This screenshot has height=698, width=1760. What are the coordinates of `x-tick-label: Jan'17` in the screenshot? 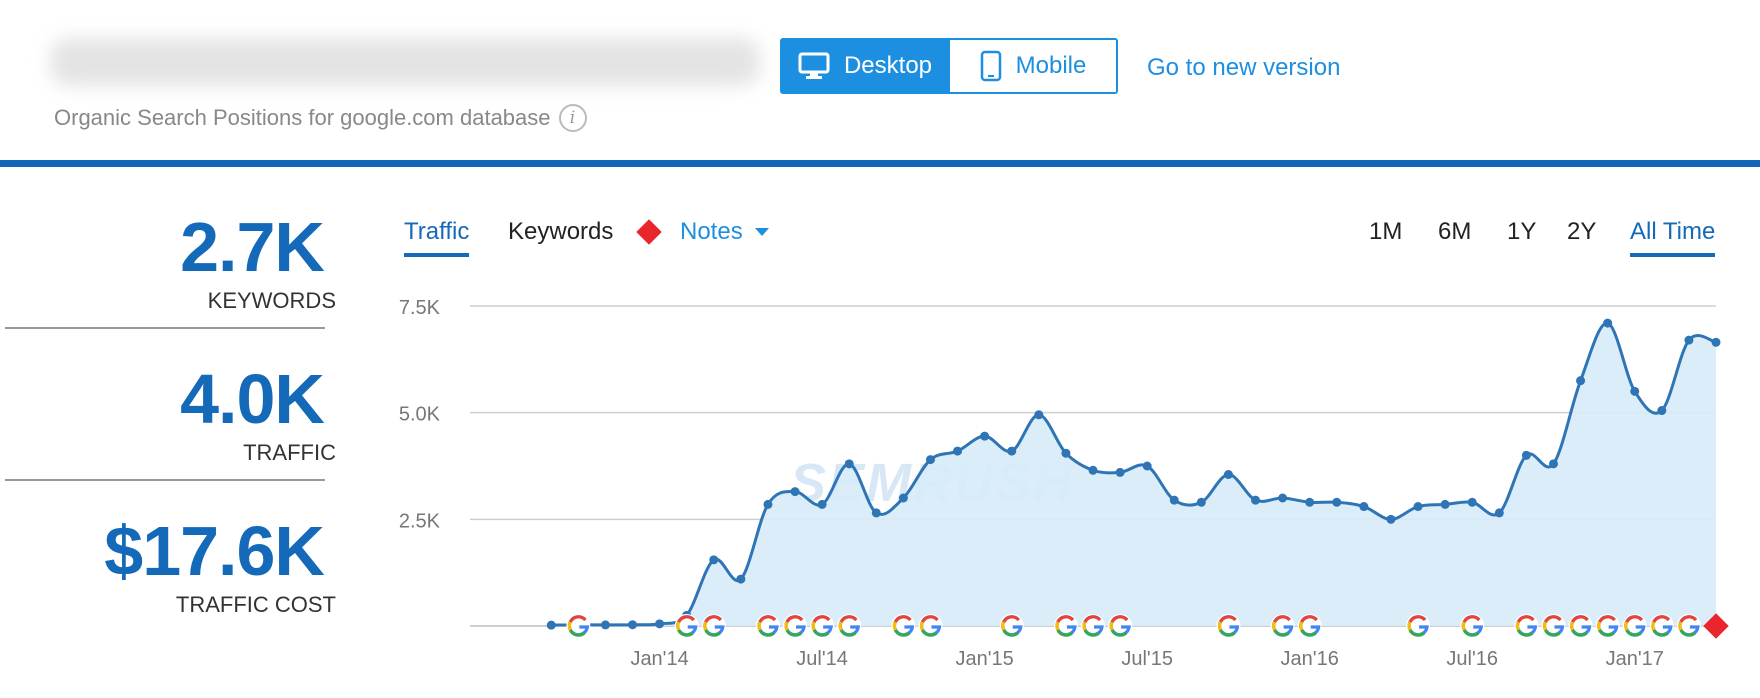 It's located at (1635, 659).